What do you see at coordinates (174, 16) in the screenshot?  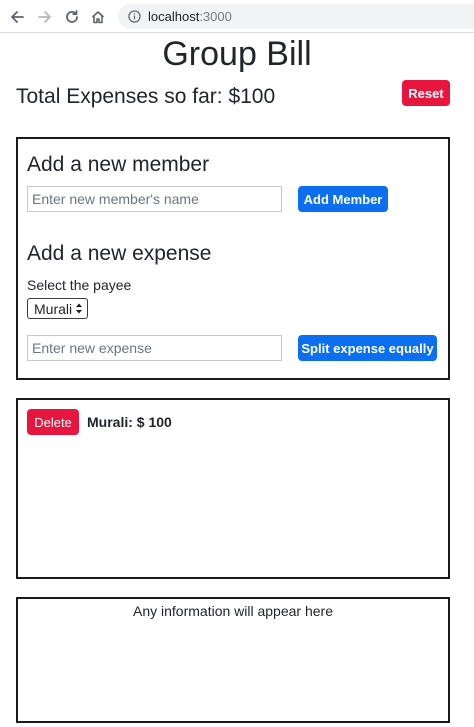 I see `url-host: localhost` at bounding box center [174, 16].